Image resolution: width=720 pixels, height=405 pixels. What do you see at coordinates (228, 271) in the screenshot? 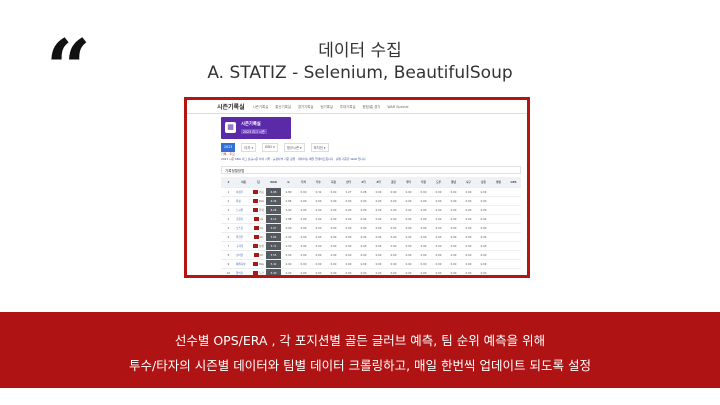
I see `table-cell: 10` at bounding box center [228, 271].